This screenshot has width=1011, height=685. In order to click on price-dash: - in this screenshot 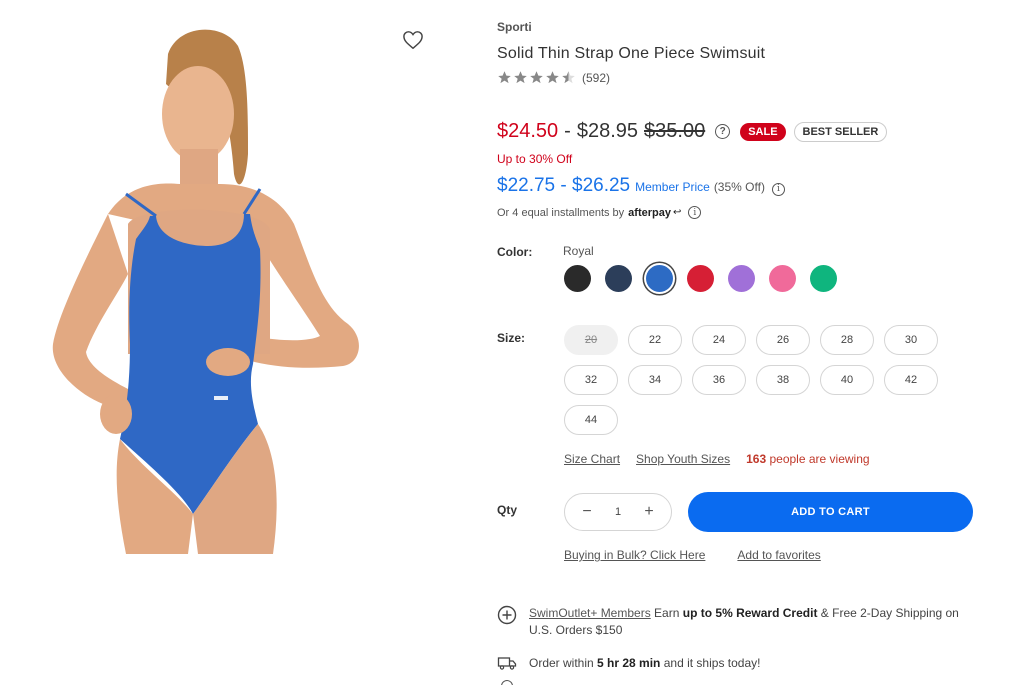, I will do `click(567, 131)`.